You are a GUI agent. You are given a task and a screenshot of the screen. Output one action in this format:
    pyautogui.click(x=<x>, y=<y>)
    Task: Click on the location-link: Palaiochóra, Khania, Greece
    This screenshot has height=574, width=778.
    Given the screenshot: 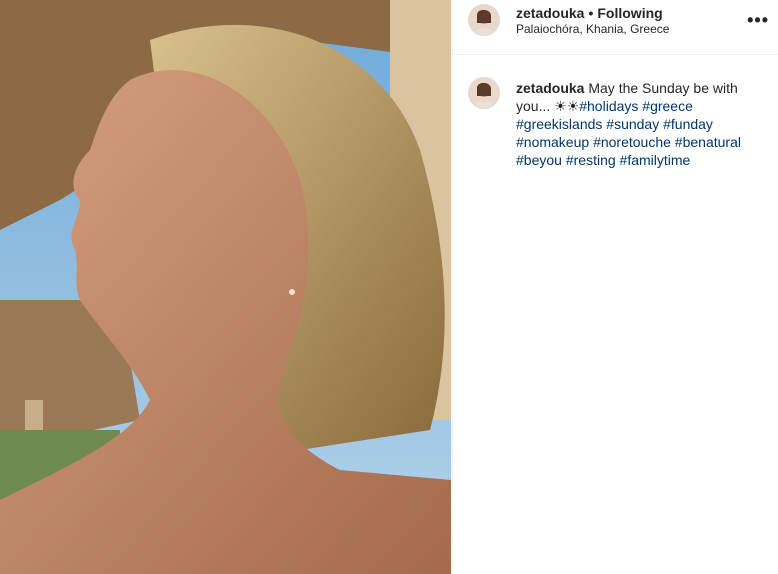 What is the action you would take?
    pyautogui.click(x=592, y=29)
    